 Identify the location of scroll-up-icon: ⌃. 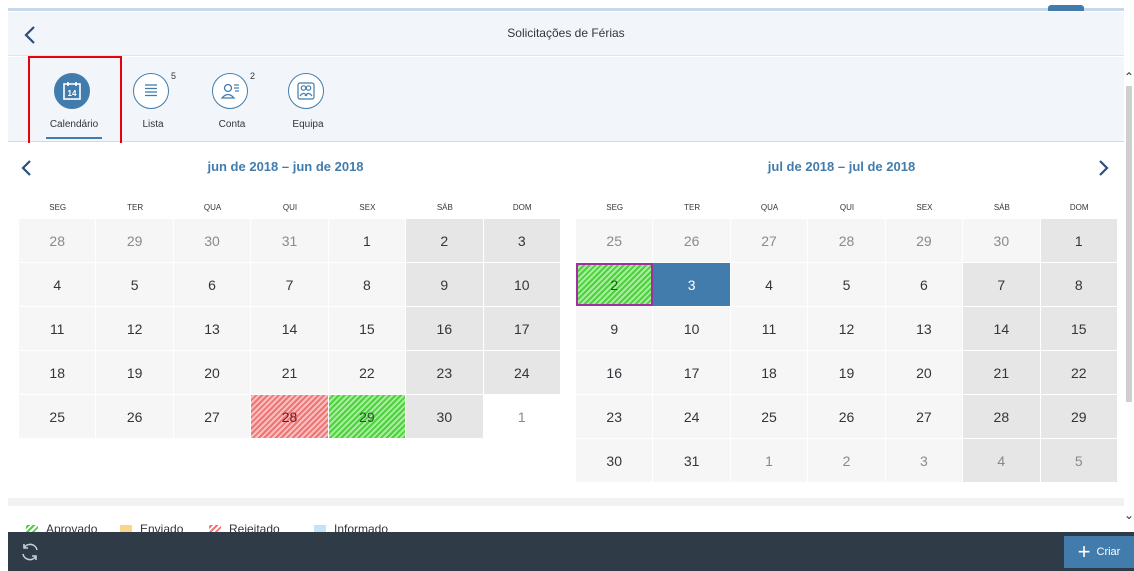
(1129, 77).